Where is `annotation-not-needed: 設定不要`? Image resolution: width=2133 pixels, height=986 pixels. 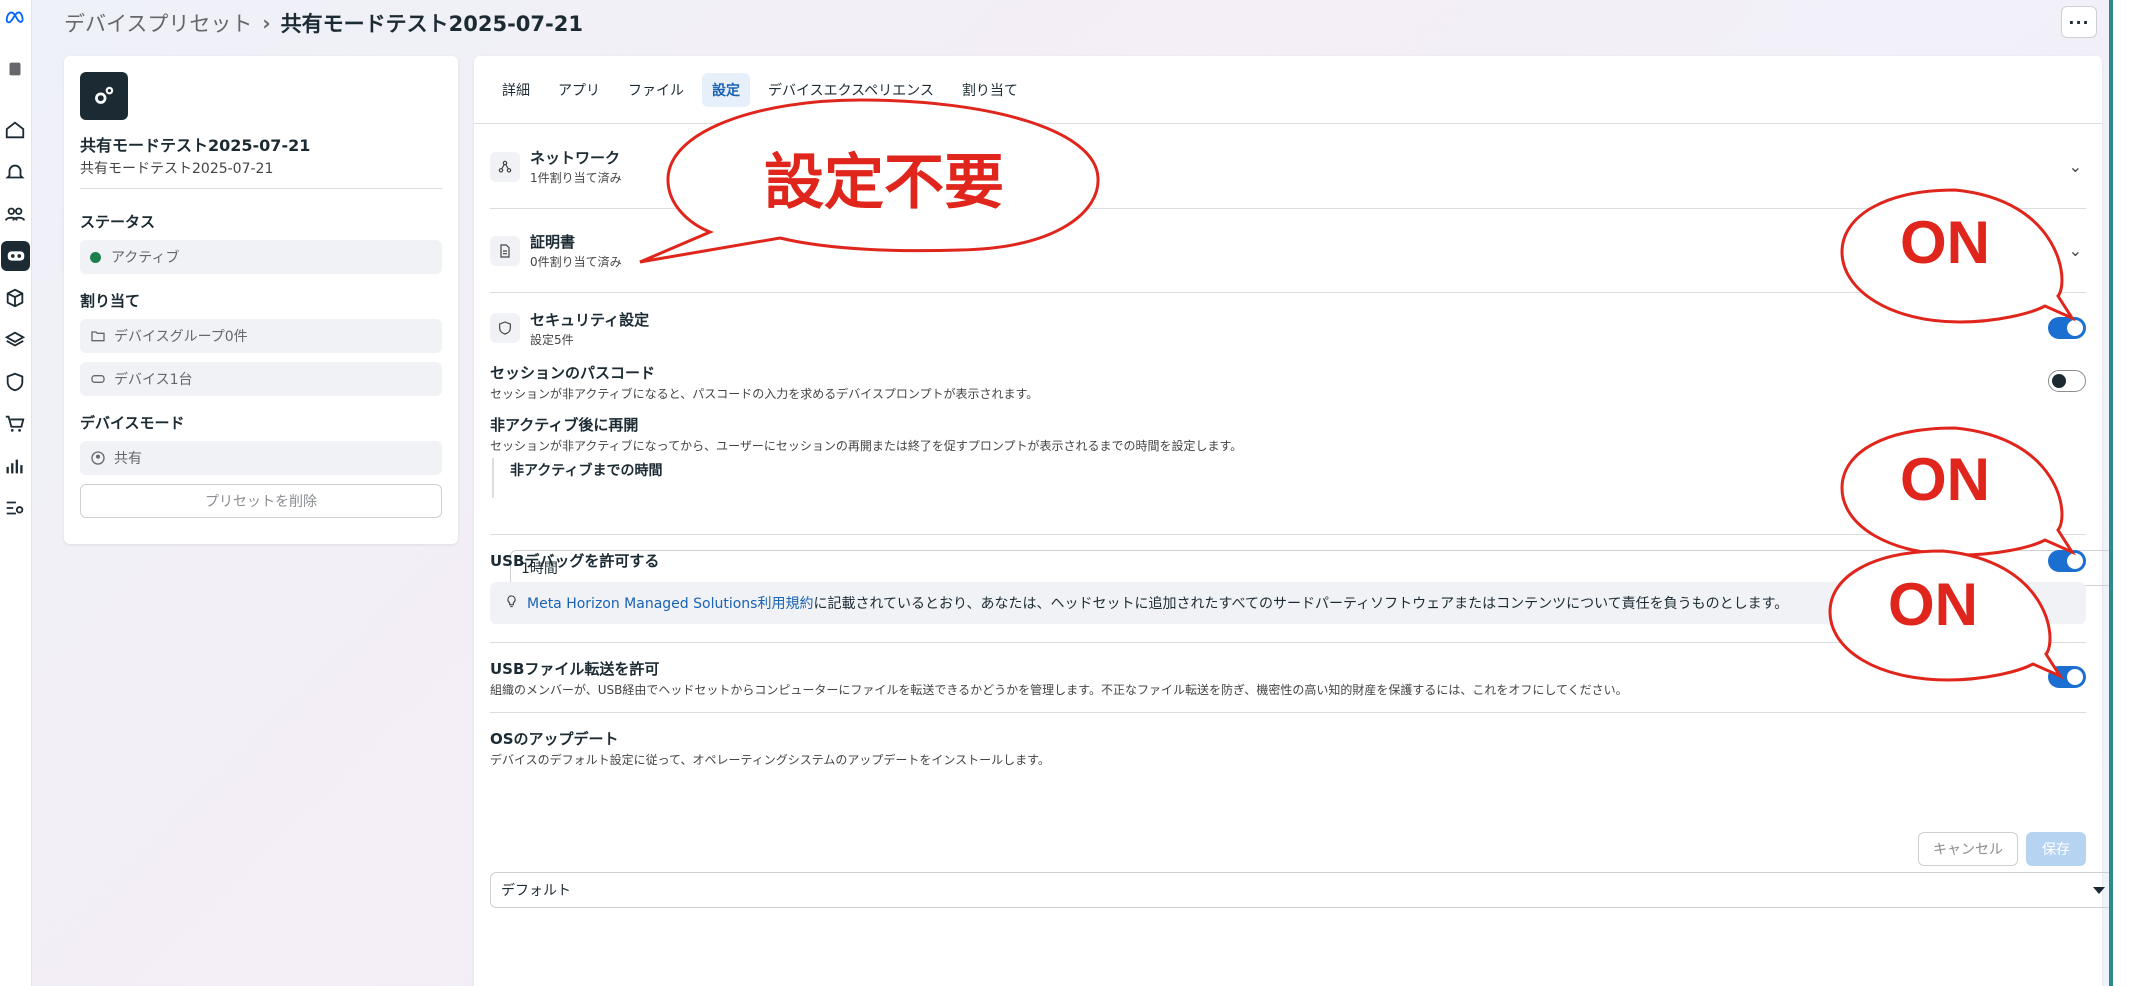
annotation-not-needed: 設定不要 is located at coordinates (884, 182).